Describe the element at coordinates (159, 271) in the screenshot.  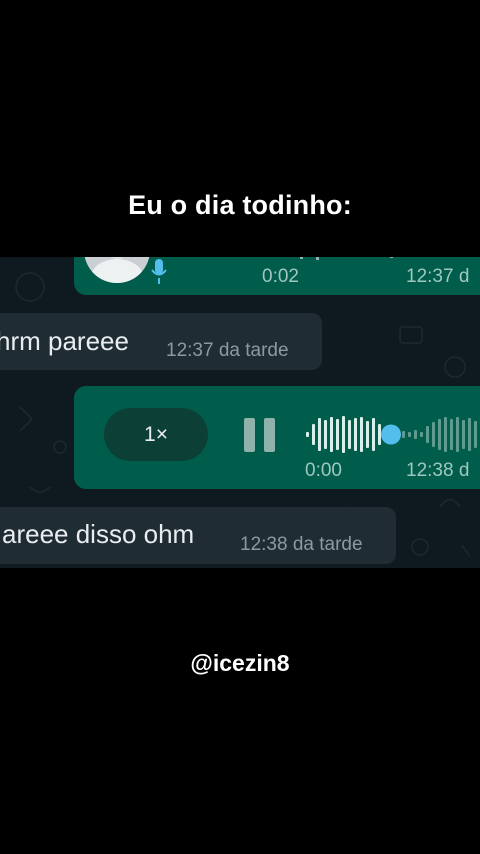
I see `mic-icon` at that location.